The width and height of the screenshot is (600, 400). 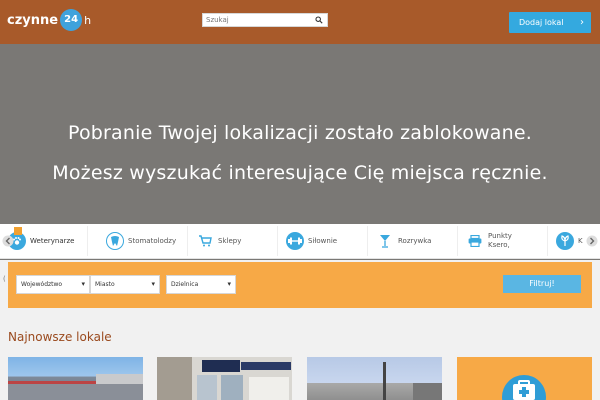 What do you see at coordinates (475, 241) in the screenshot?
I see `printer-icon` at bounding box center [475, 241].